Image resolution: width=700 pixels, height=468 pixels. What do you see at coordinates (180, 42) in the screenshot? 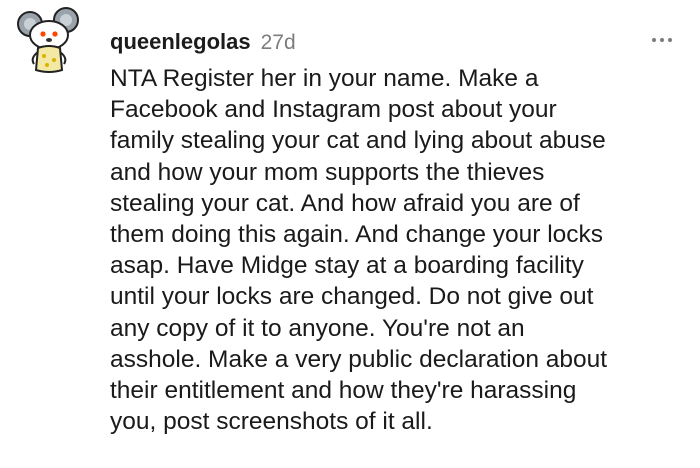
I see `username: queenlegolas` at bounding box center [180, 42].